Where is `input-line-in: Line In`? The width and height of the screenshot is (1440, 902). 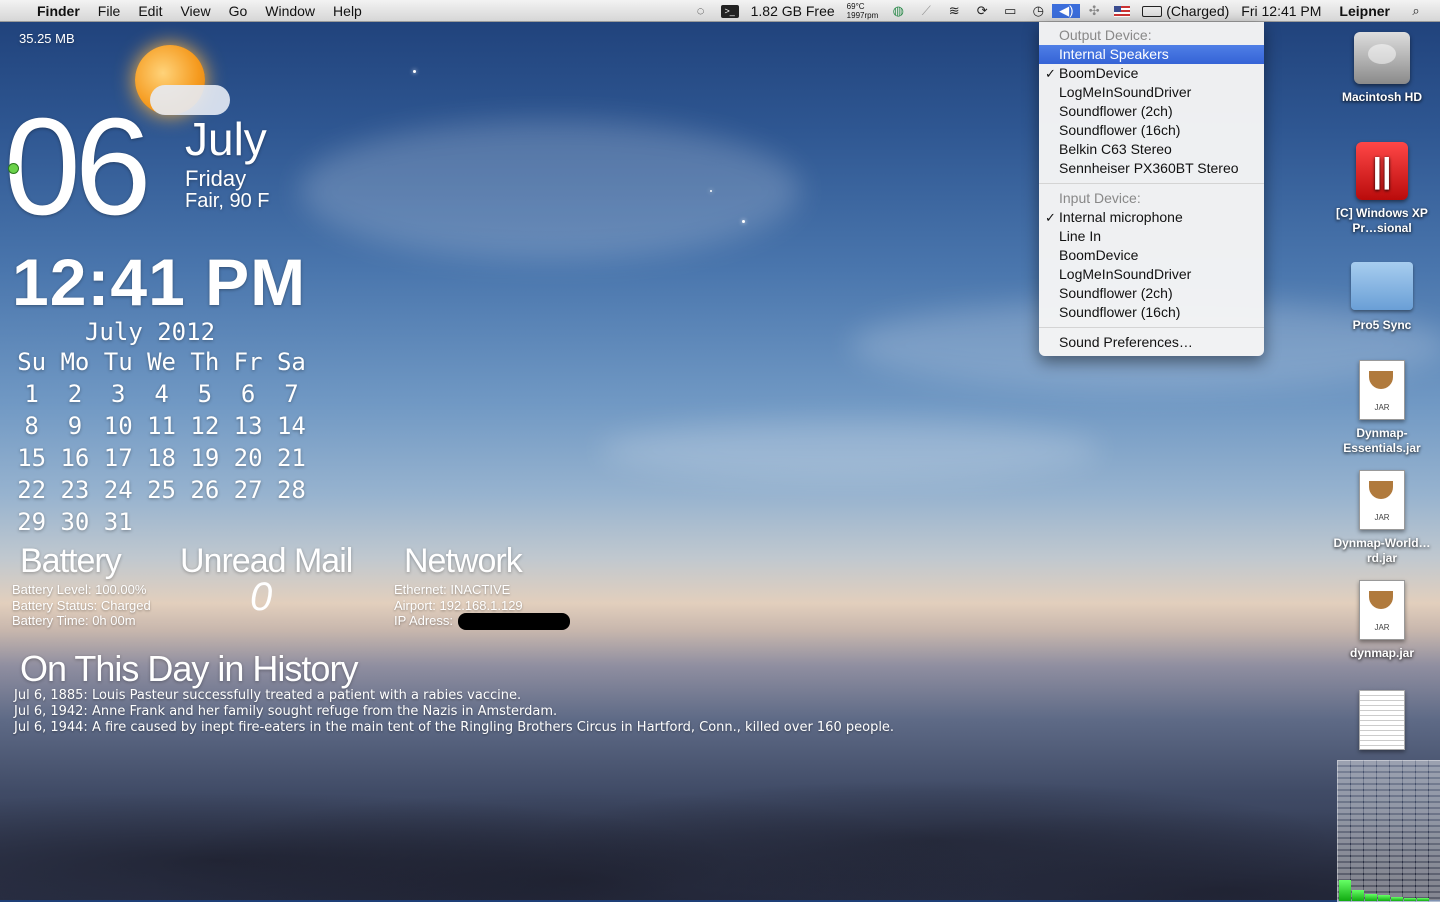 input-line-in: Line In is located at coordinates (1151, 236).